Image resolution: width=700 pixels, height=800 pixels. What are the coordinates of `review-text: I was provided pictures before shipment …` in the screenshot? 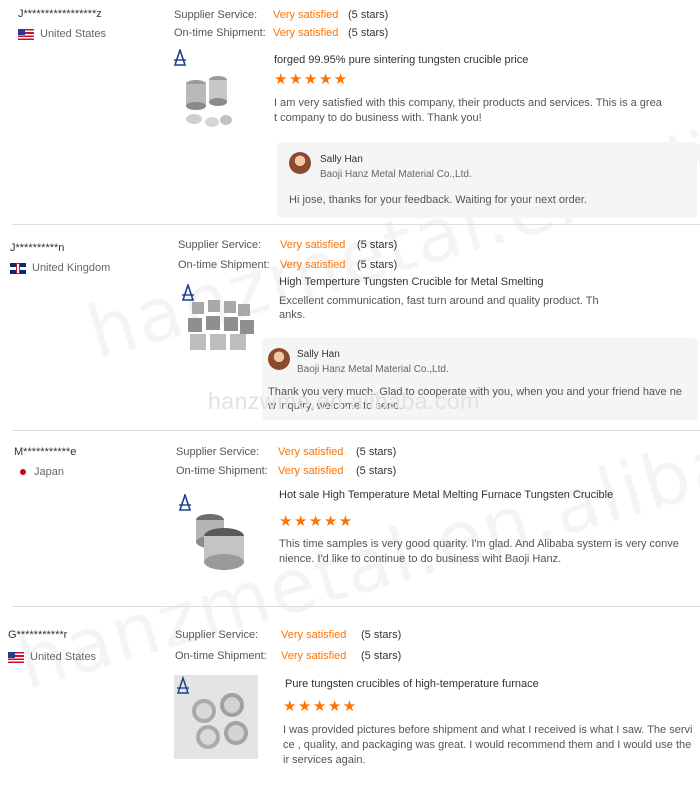 It's located at (488, 745).